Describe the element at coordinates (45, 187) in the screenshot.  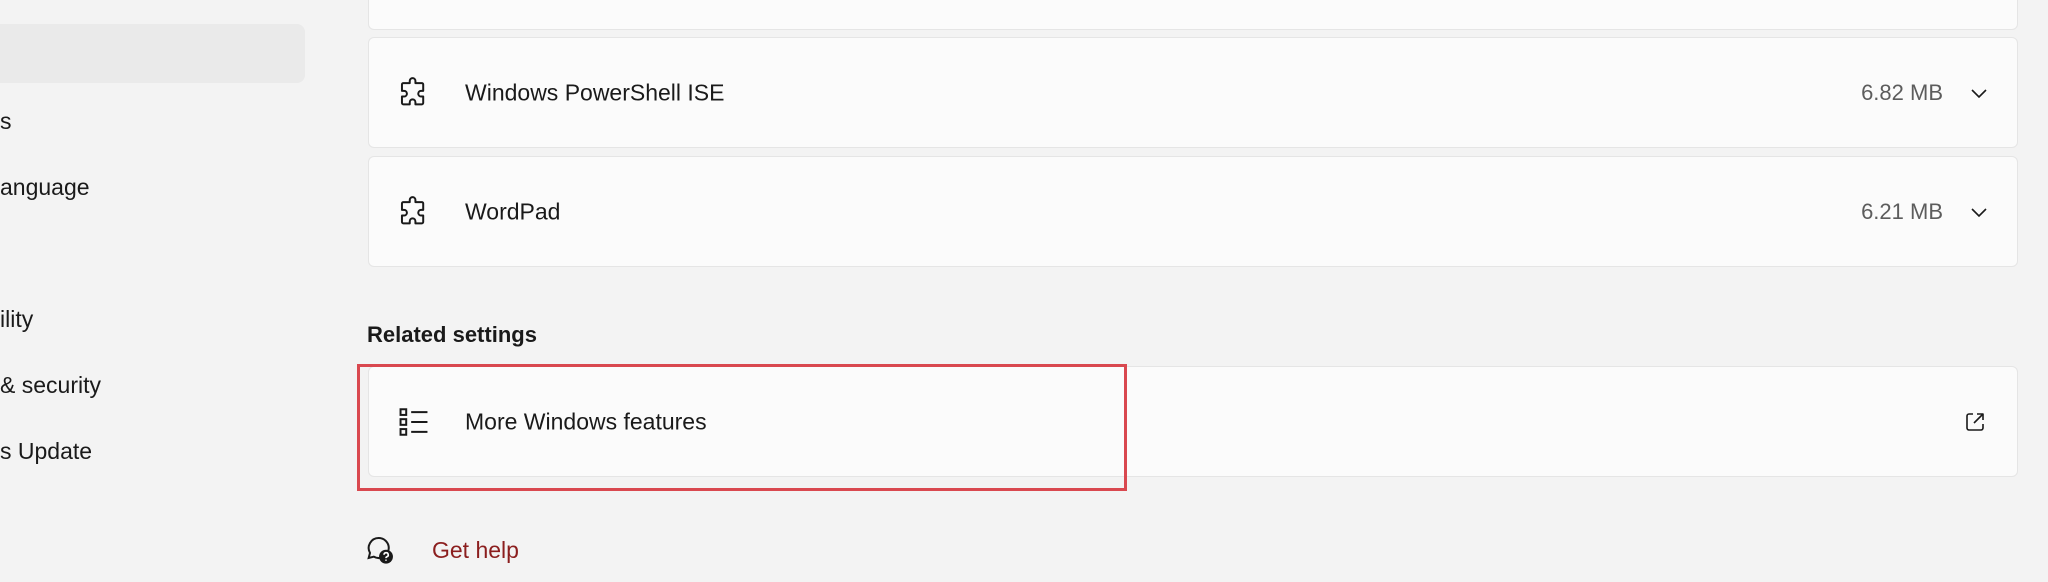
I see `sidebar-item-time-language: anguage` at that location.